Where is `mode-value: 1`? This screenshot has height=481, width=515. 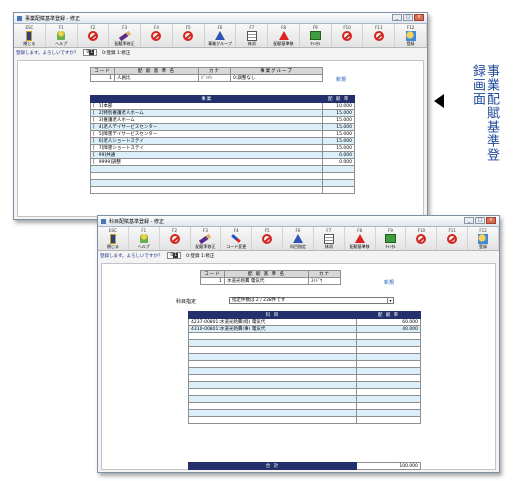
mode-value: 1 is located at coordinates (92, 52).